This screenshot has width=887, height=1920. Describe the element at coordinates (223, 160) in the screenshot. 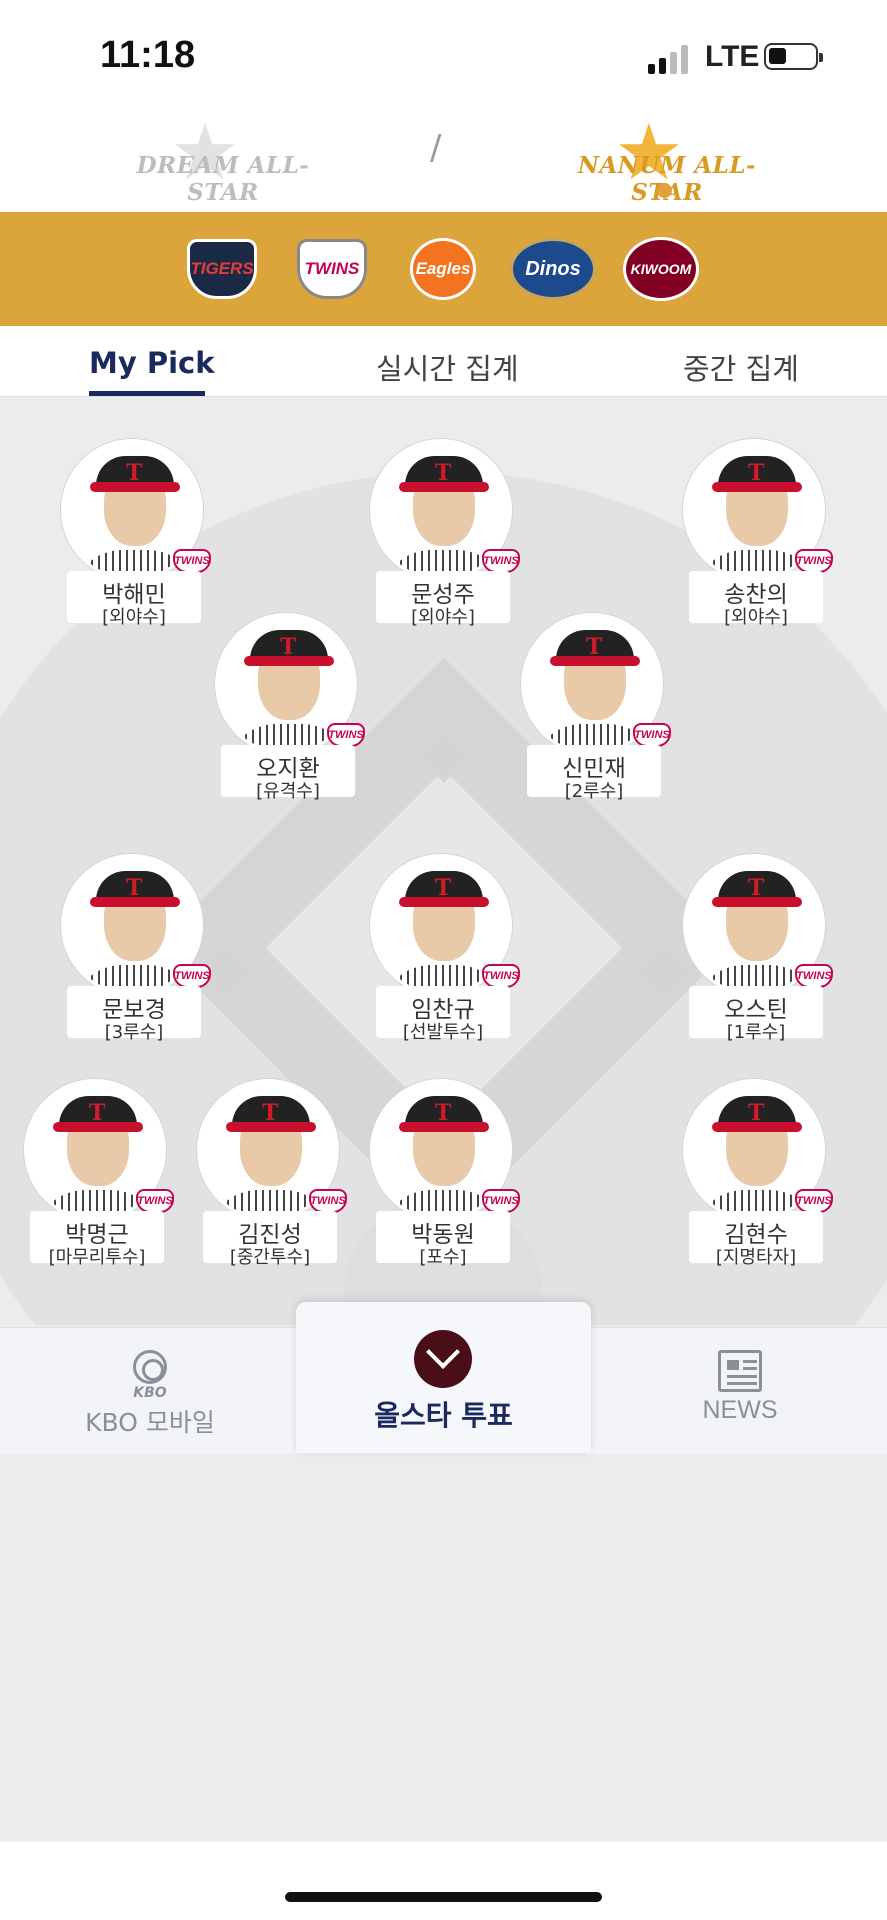

I see `dream-allstar-logo: ★ DREAM ALL-STAR` at that location.